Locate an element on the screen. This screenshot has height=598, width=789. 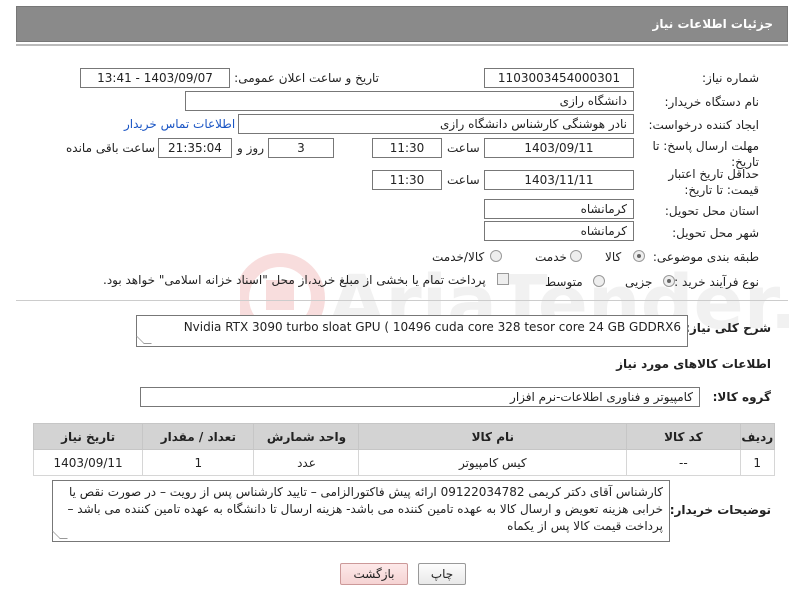
header-divider is located at coordinates (402, 45).